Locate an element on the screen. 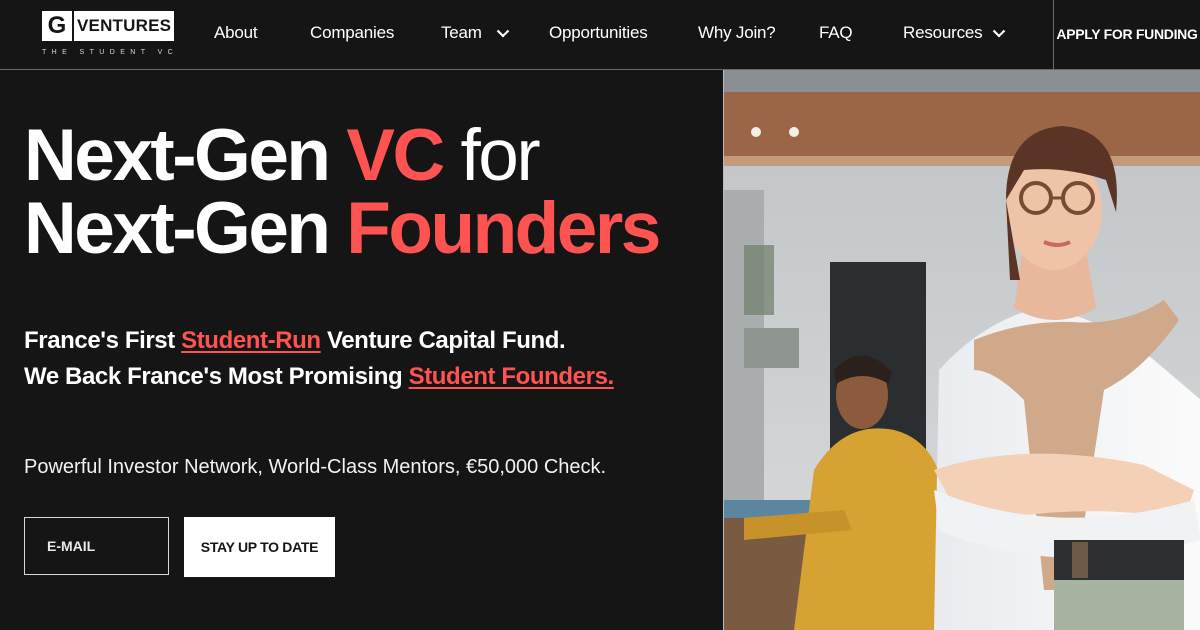  nav-label: FAQ is located at coordinates (836, 32).